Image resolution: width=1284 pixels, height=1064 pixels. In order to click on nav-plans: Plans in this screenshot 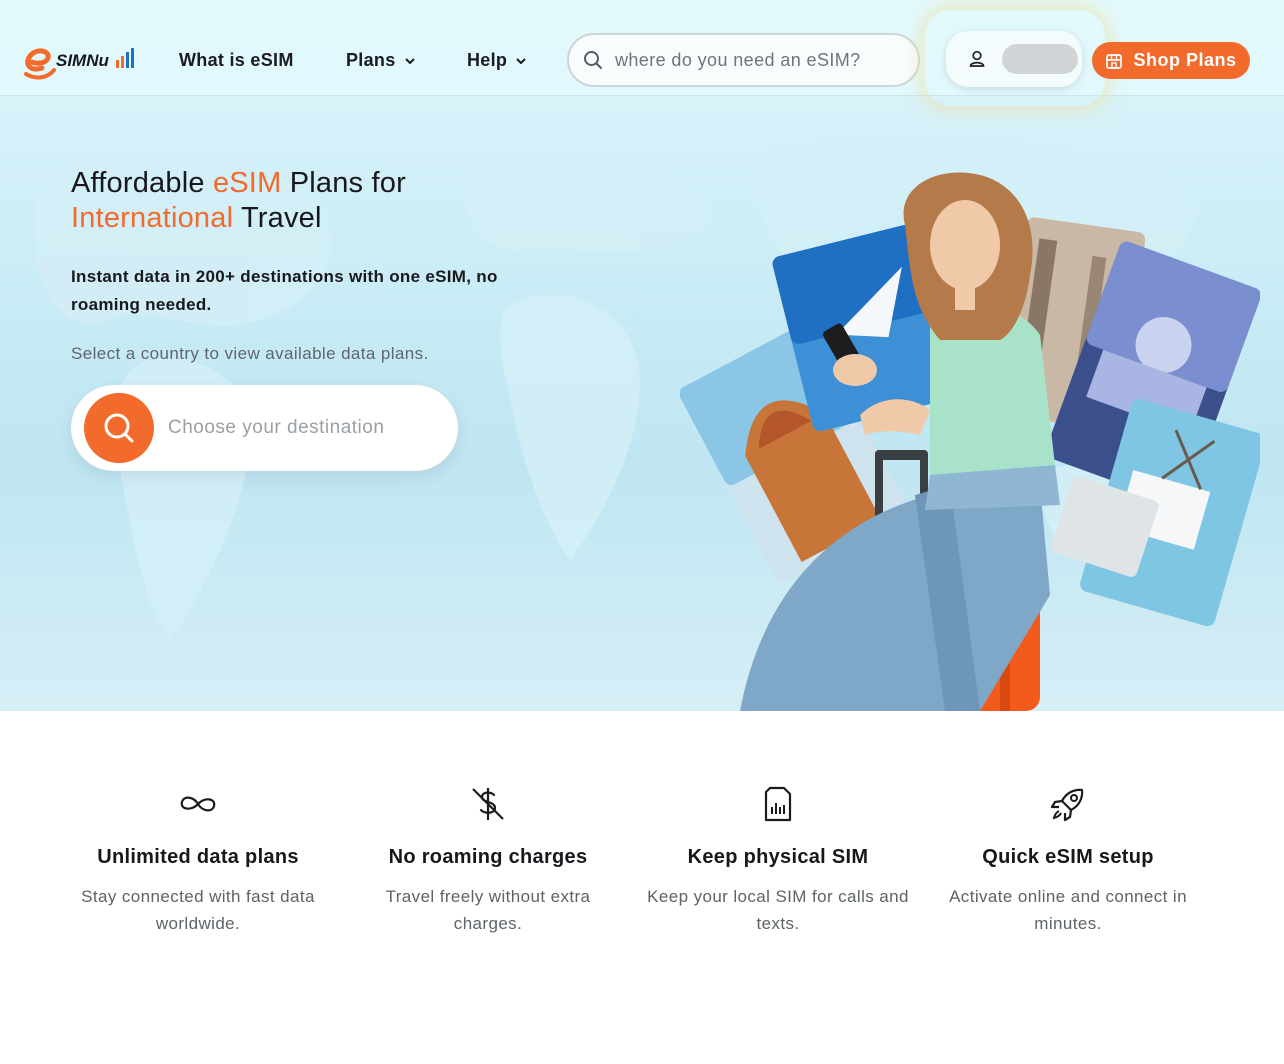, I will do `click(381, 60)`.